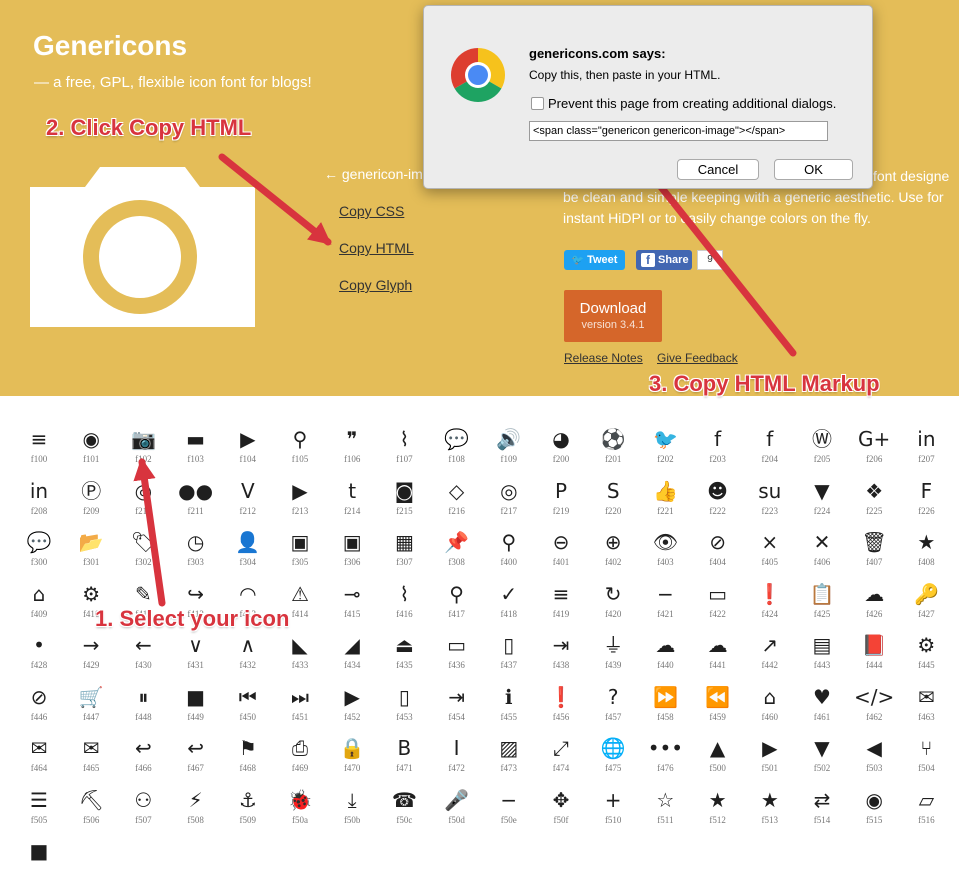  I want to click on icon-cell: ••• f476, so click(665, 760).